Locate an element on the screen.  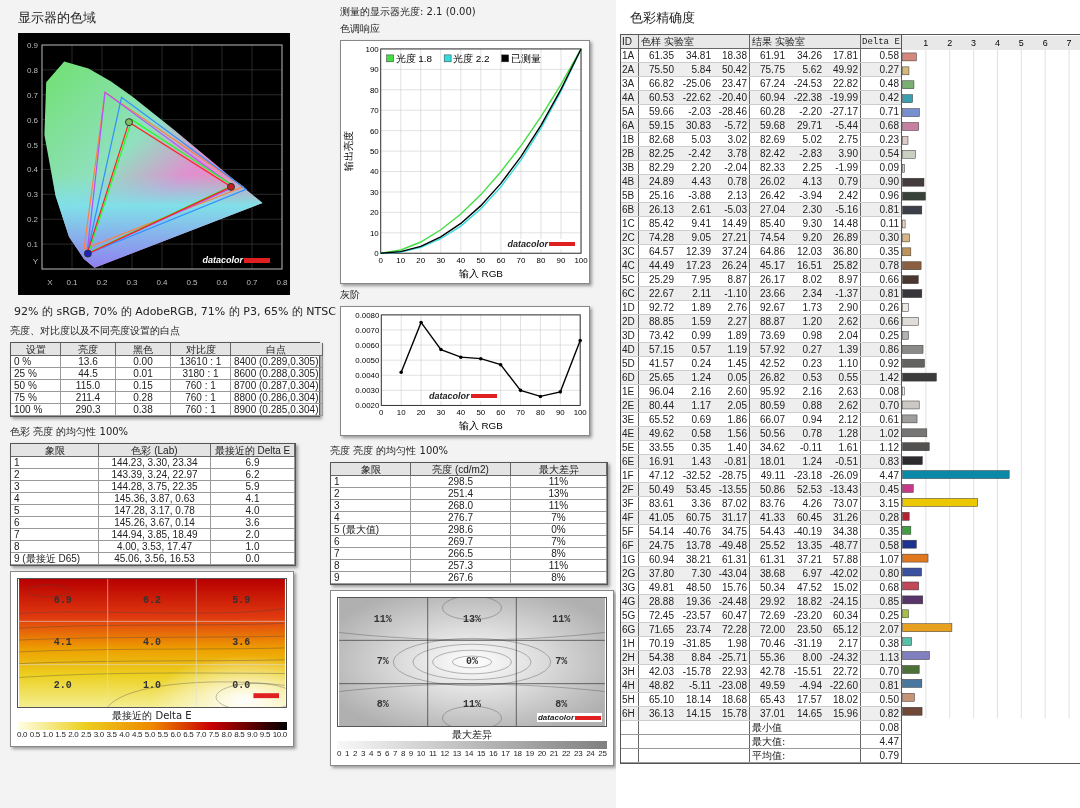
table-cell: 14.48 is located at coordinates (842, 223).